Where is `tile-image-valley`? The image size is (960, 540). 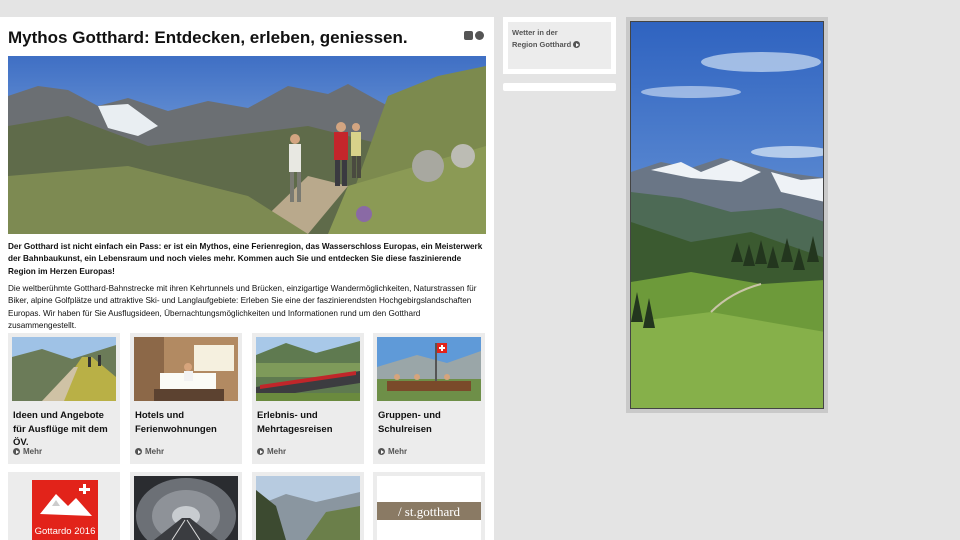 tile-image-valley is located at coordinates (308, 508).